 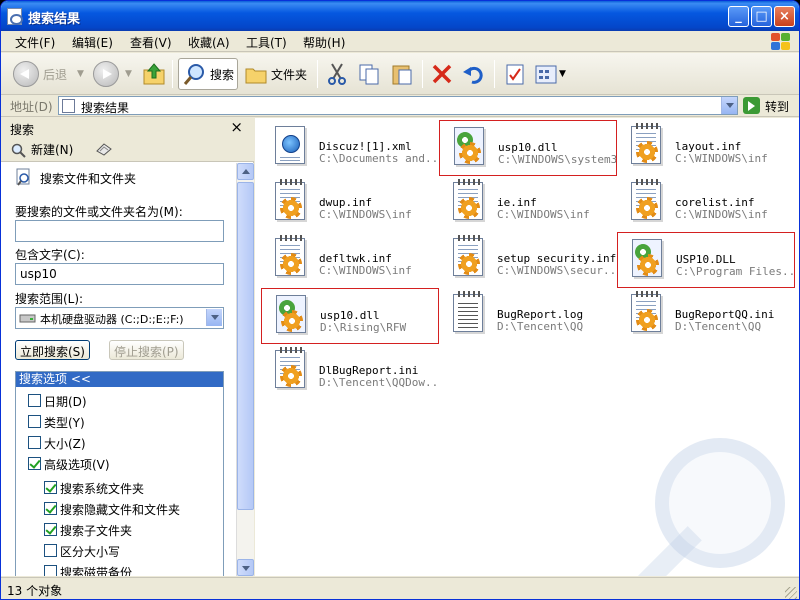 What do you see at coordinates (528, 148) in the screenshot?
I see `result-item: usp10.dll C:\WINDOWS\system32` at bounding box center [528, 148].